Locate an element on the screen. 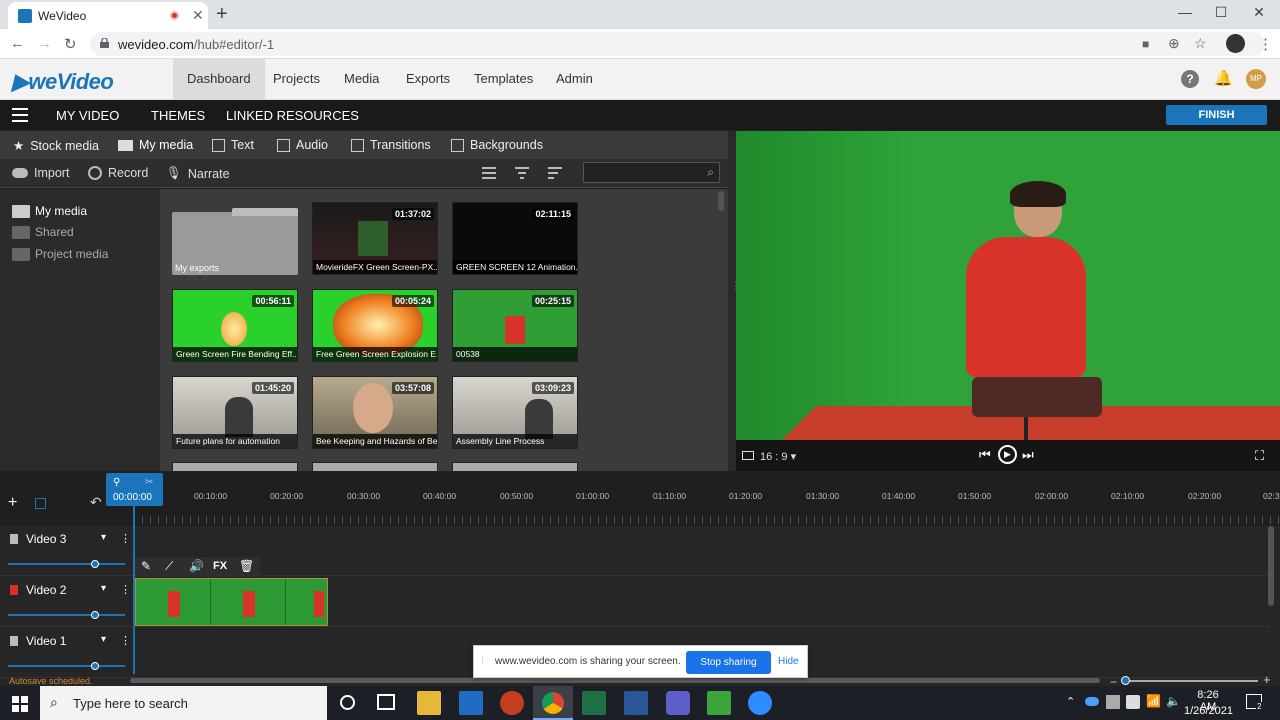 The width and height of the screenshot is (1280, 720). fx-button: FX is located at coordinates (220, 566).